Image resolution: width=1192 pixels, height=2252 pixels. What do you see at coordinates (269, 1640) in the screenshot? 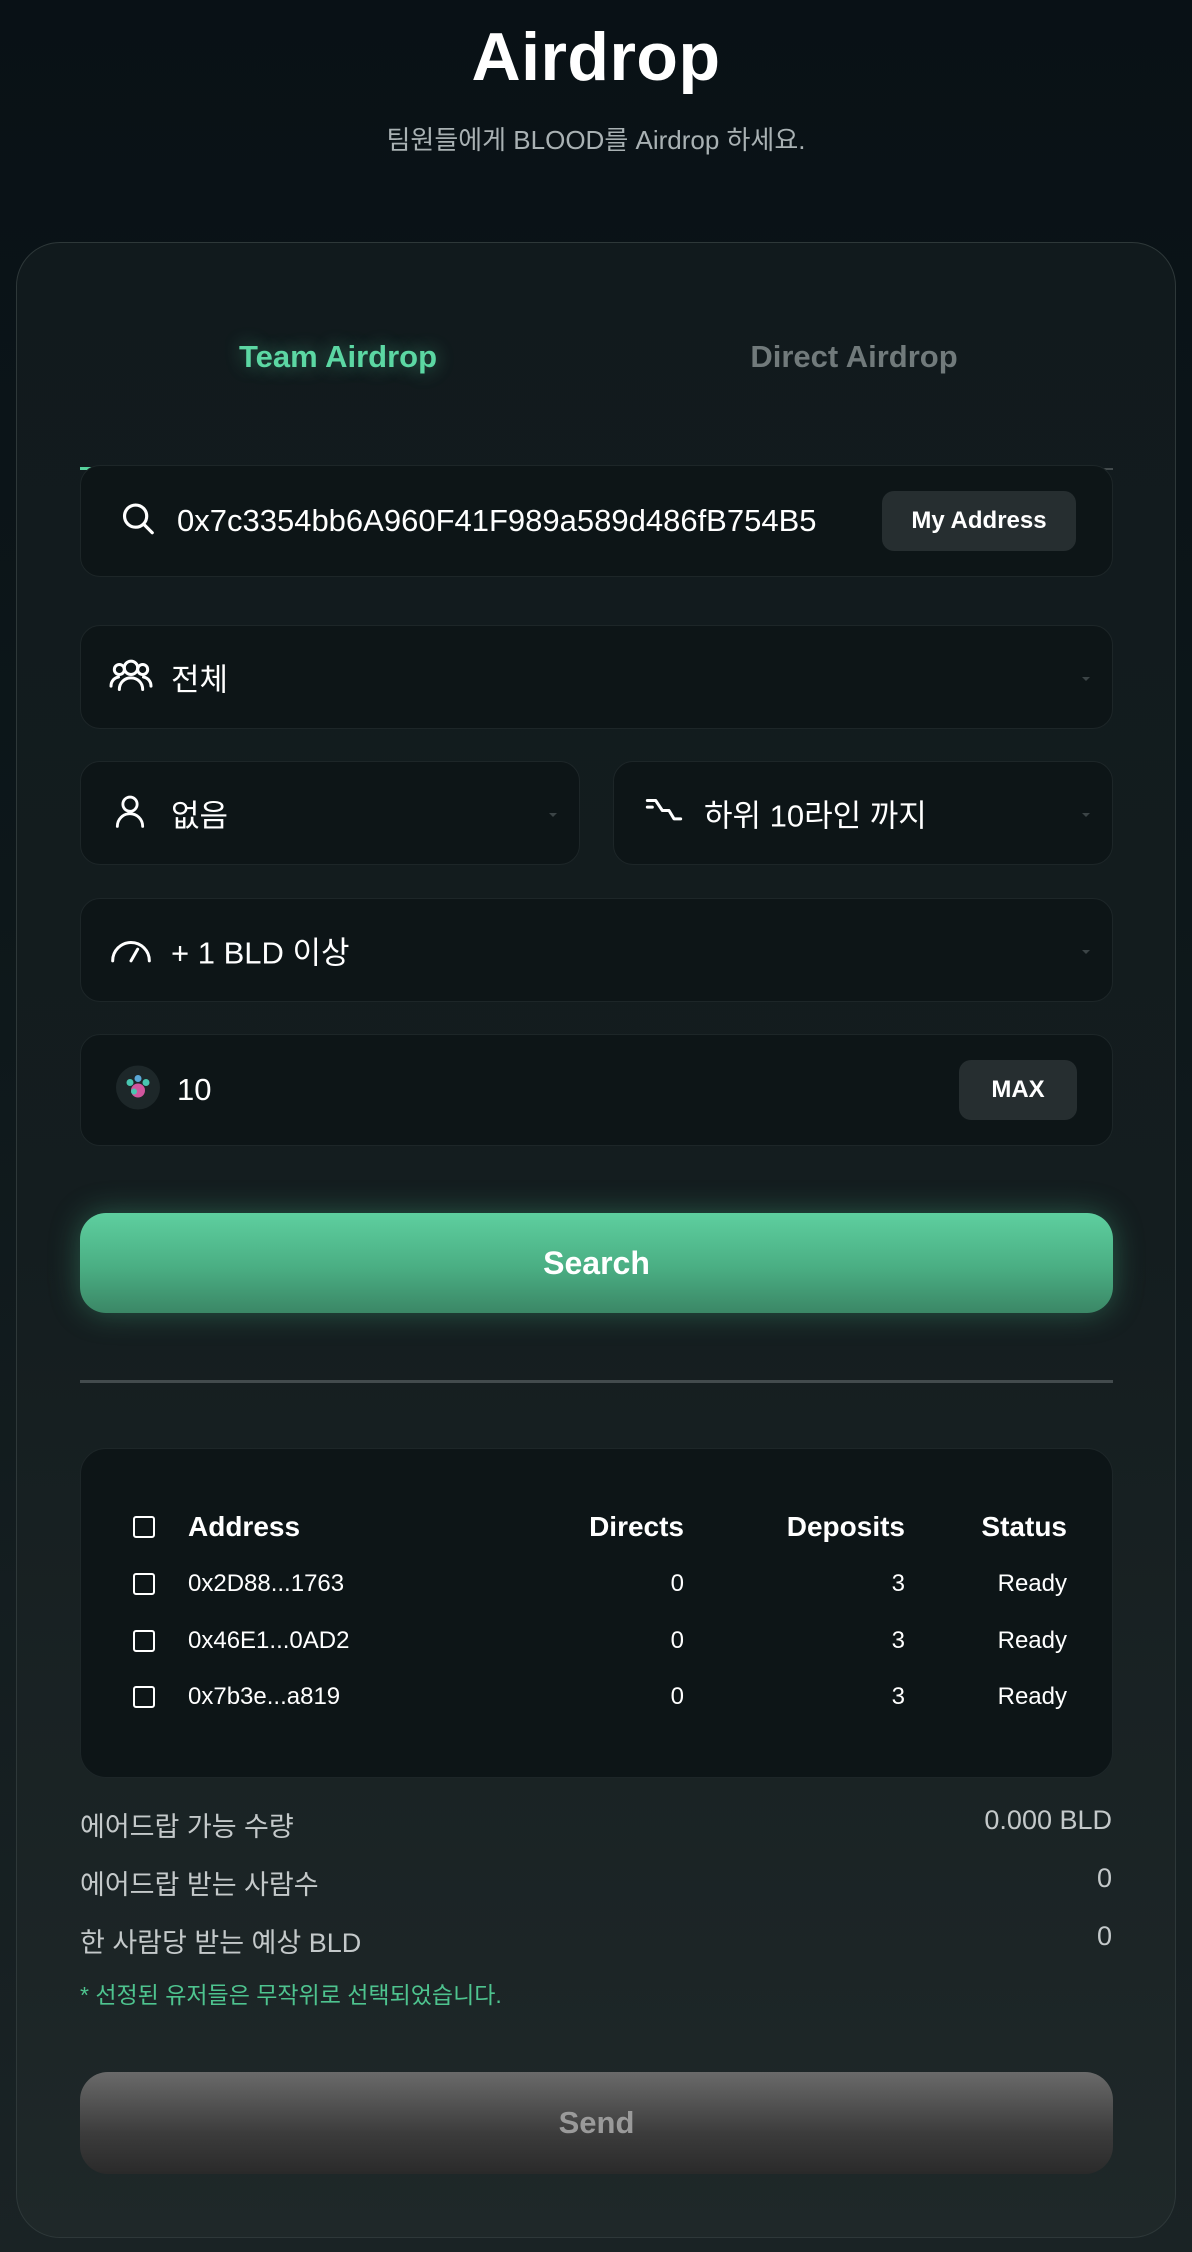
I see `row-address: 0x46E1...0AD2` at bounding box center [269, 1640].